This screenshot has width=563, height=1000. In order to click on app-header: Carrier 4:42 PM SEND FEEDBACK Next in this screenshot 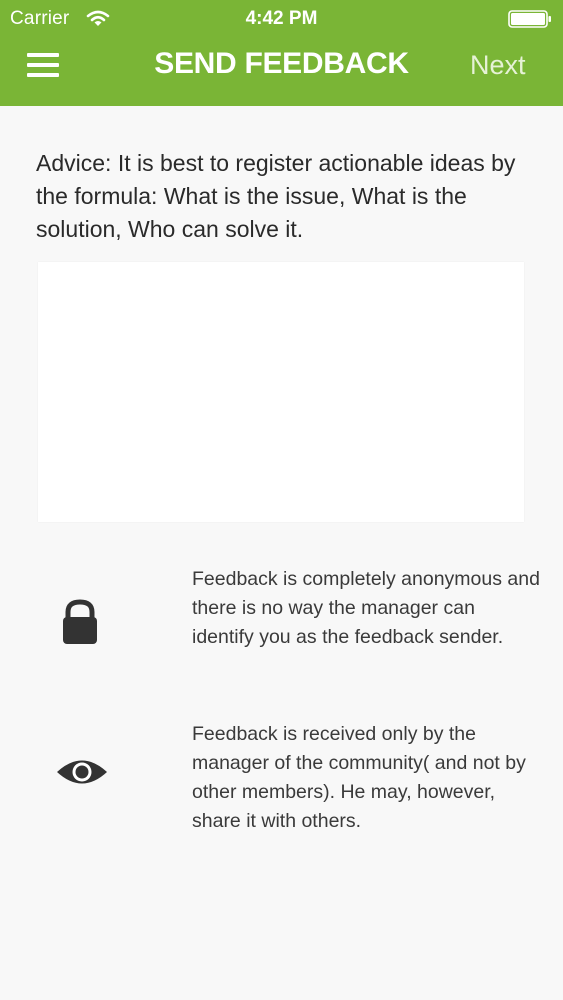, I will do `click(281, 53)`.